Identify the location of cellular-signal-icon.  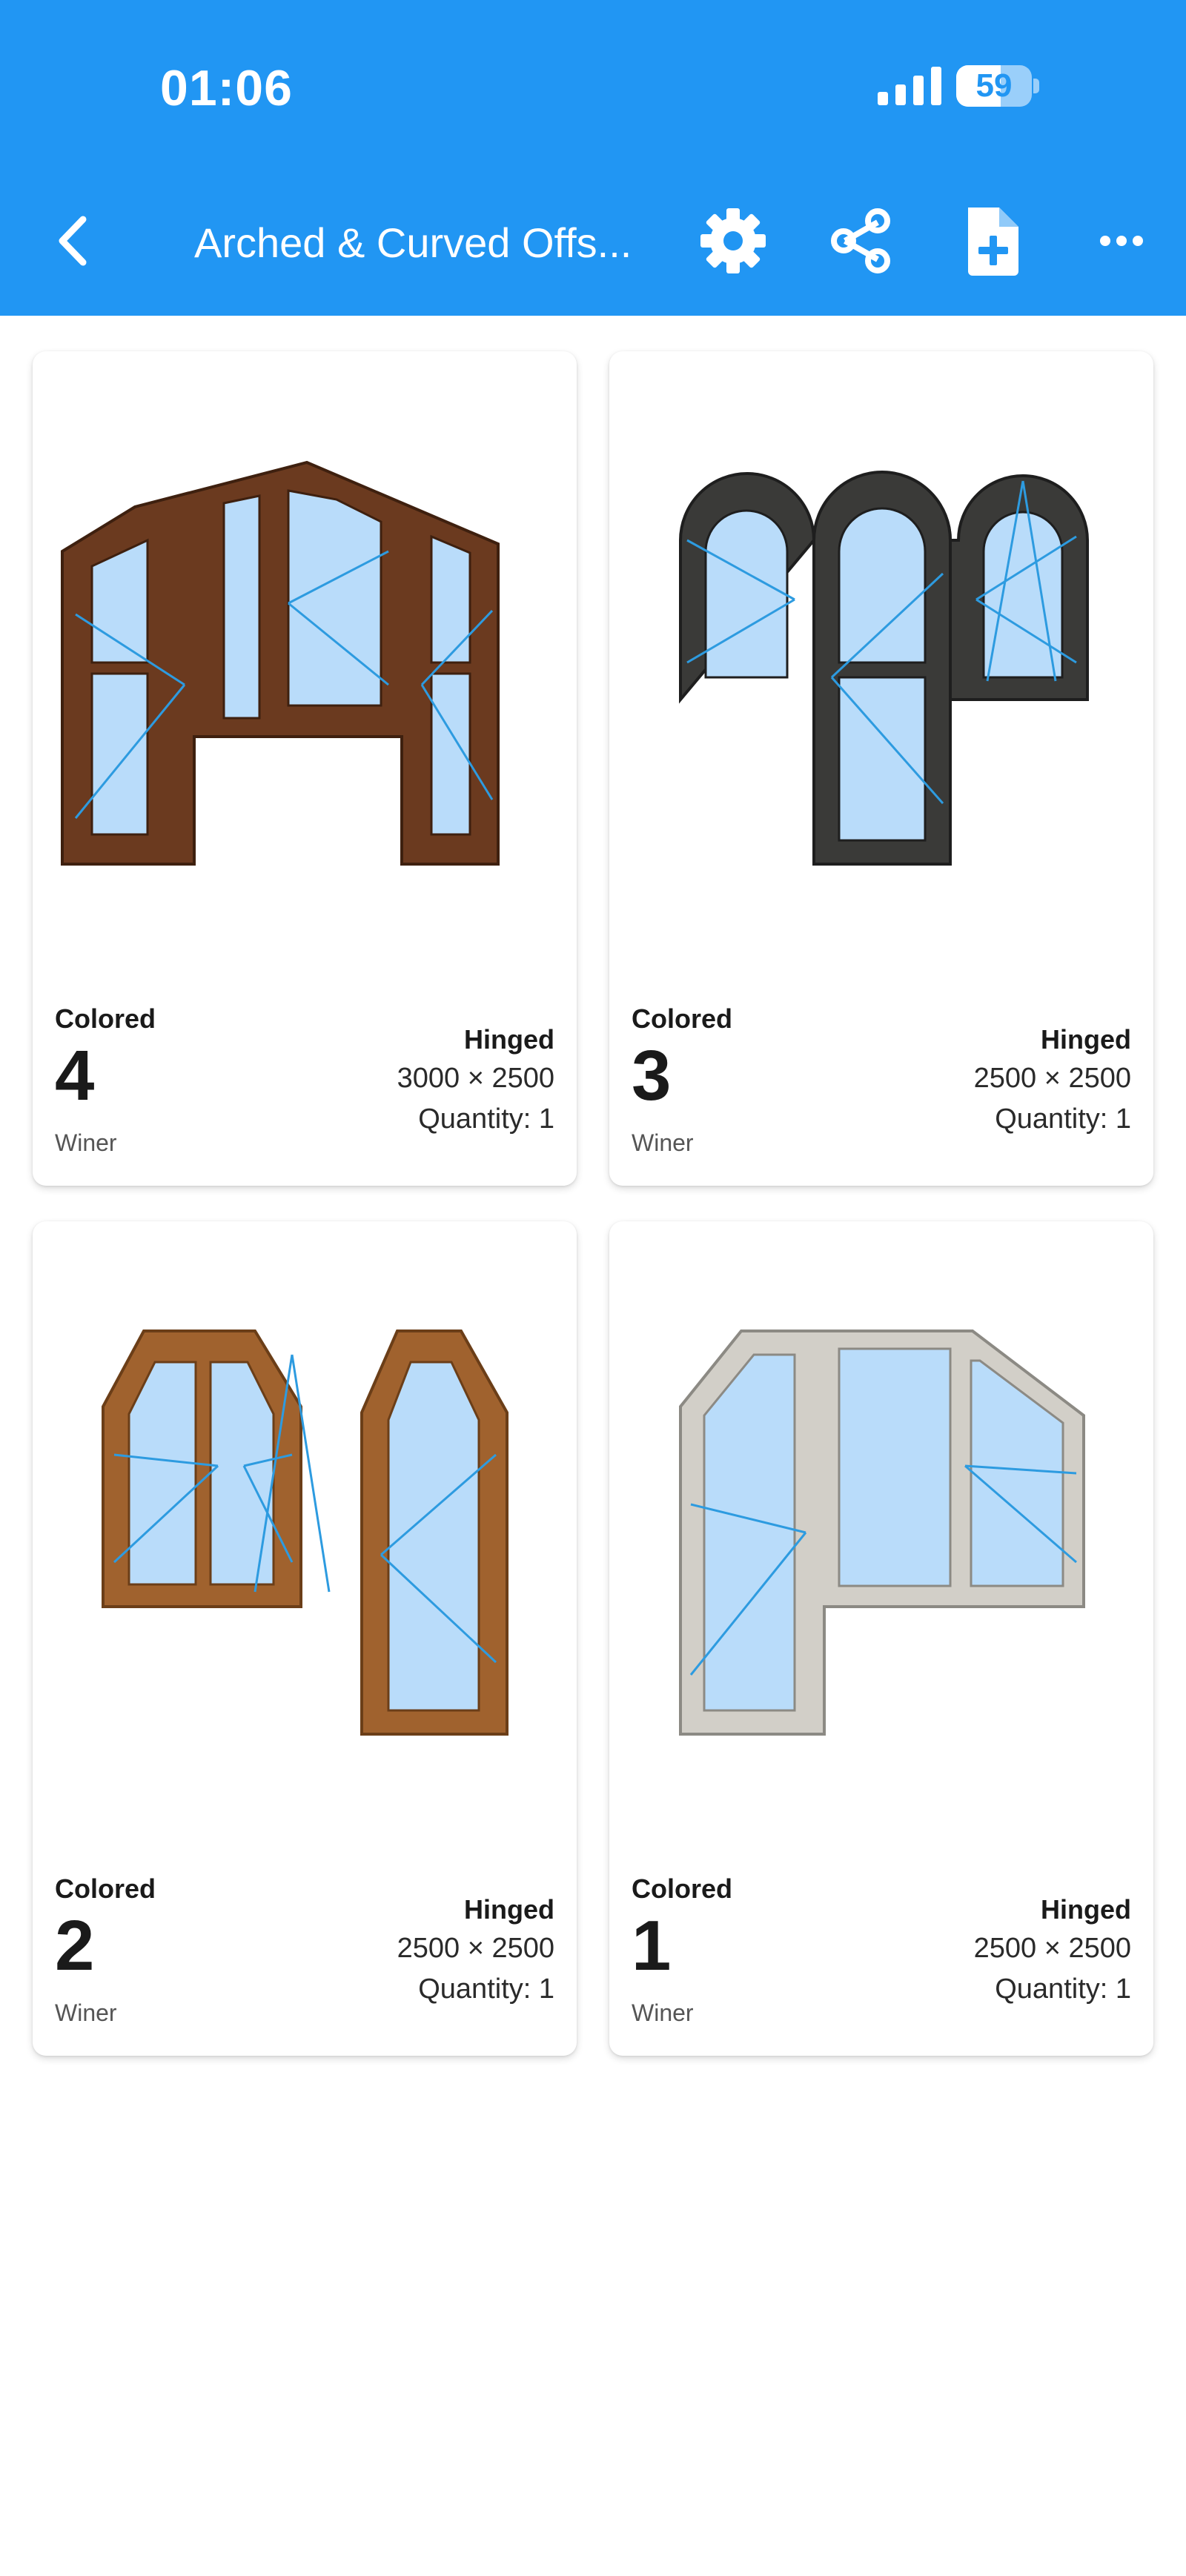
(909, 86).